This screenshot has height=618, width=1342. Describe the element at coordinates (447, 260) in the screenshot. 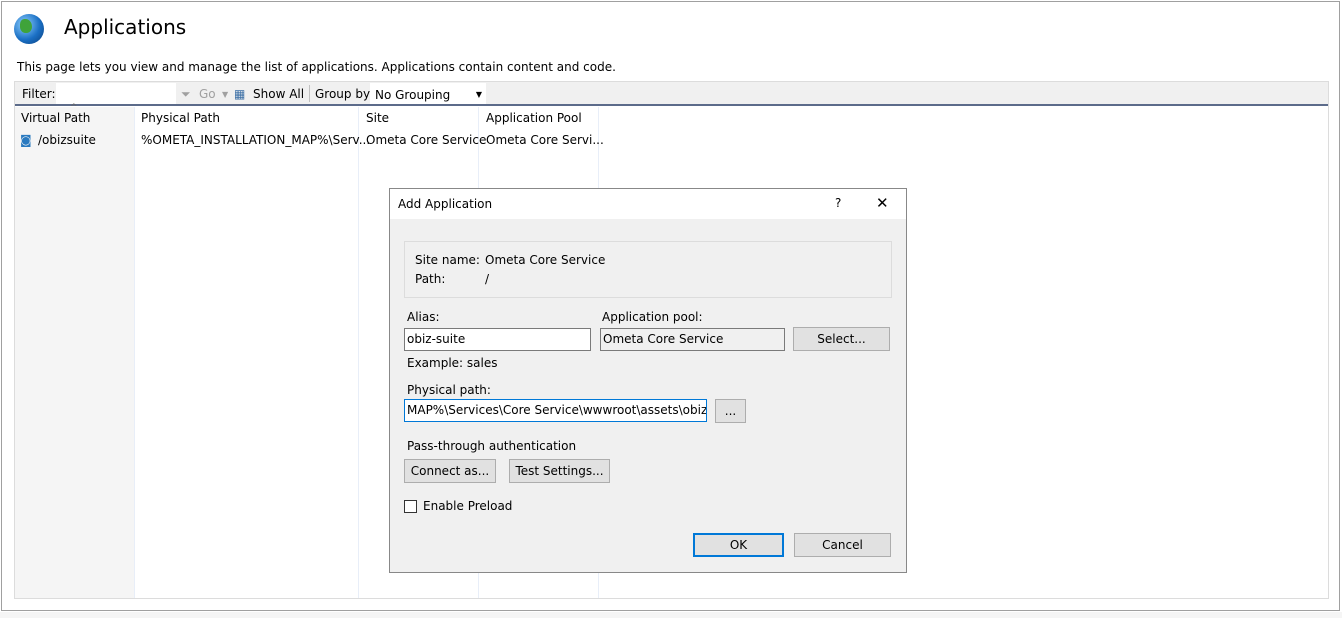

I see `site-name-label: Site name:` at that location.